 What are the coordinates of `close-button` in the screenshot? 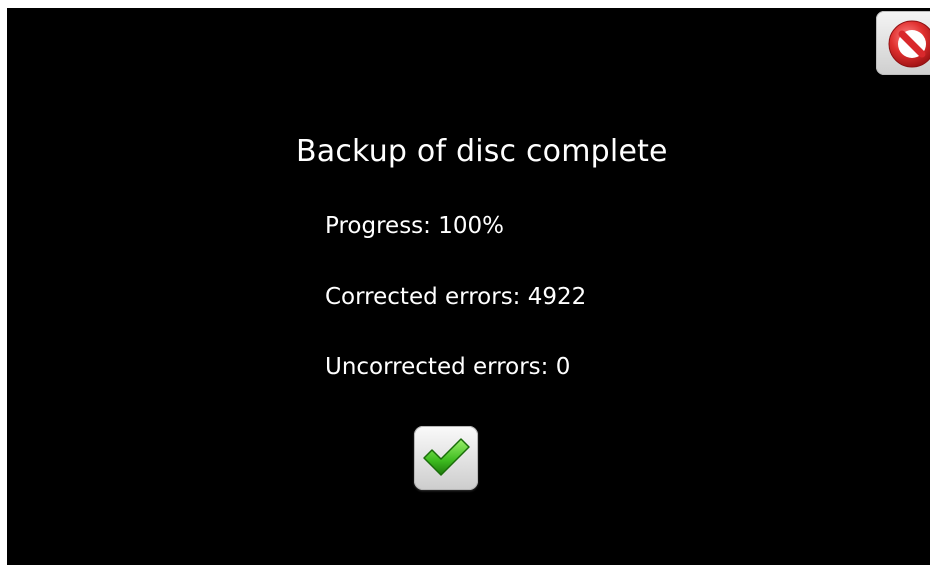 It's located at (903, 43).